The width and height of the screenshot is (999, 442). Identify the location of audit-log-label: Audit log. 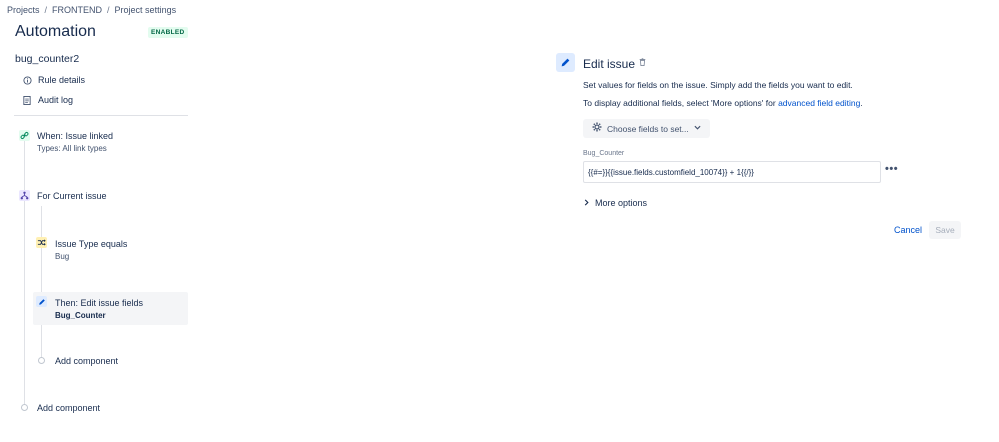
(56, 100).